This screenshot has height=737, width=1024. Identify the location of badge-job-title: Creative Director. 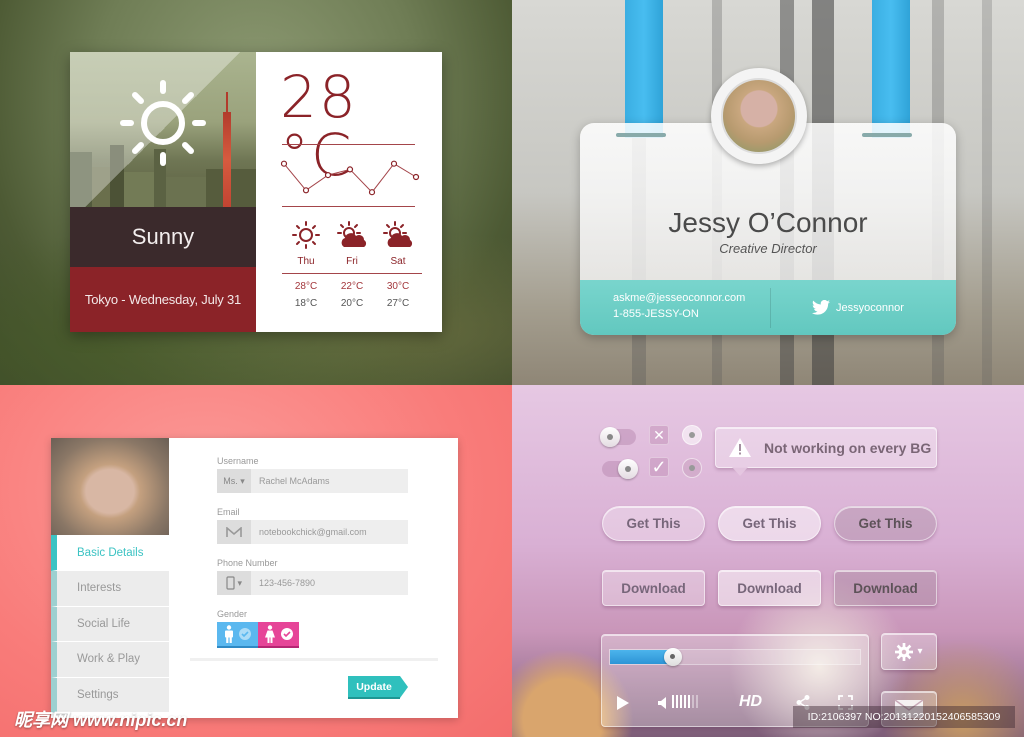
(768, 248).